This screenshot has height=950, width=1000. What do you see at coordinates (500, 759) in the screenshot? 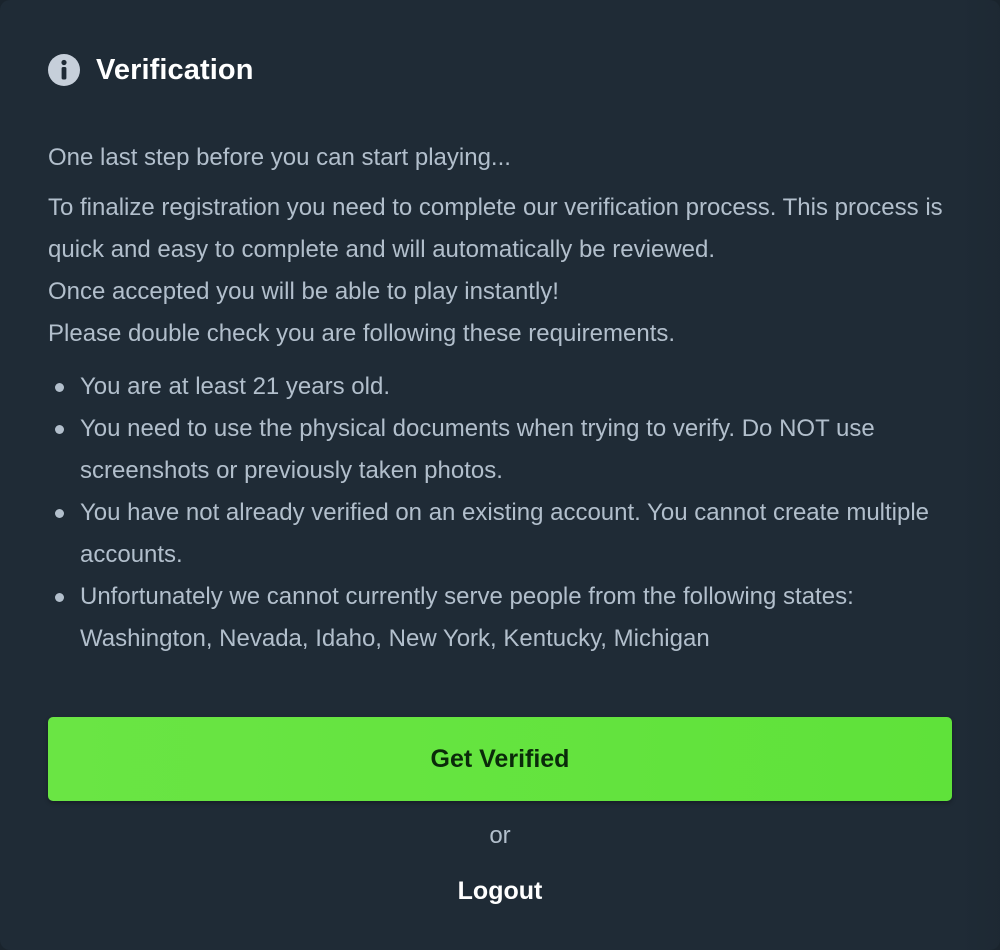
I see `get-verified-button: Get Verified` at bounding box center [500, 759].